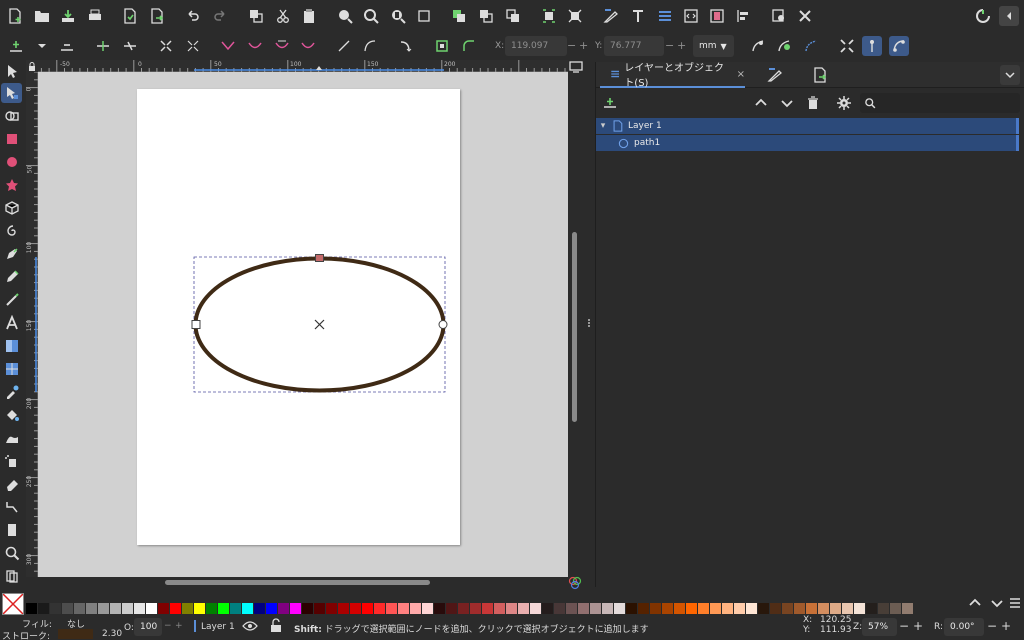 The image size is (1024, 640). I want to click on y-decrement-button: −, so click(669, 45).